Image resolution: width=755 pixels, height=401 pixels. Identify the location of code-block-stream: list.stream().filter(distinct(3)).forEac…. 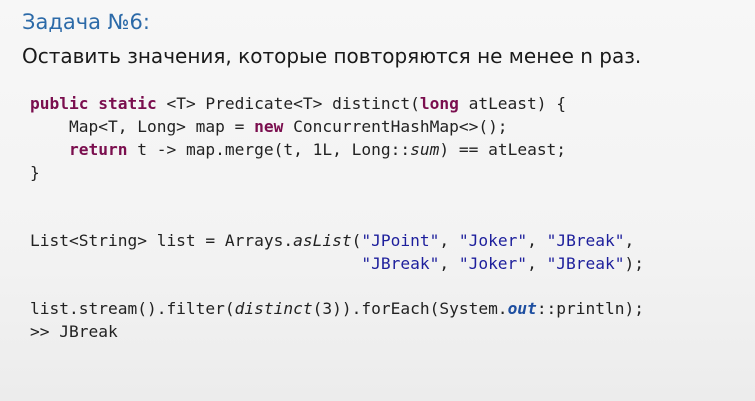
(337, 320).